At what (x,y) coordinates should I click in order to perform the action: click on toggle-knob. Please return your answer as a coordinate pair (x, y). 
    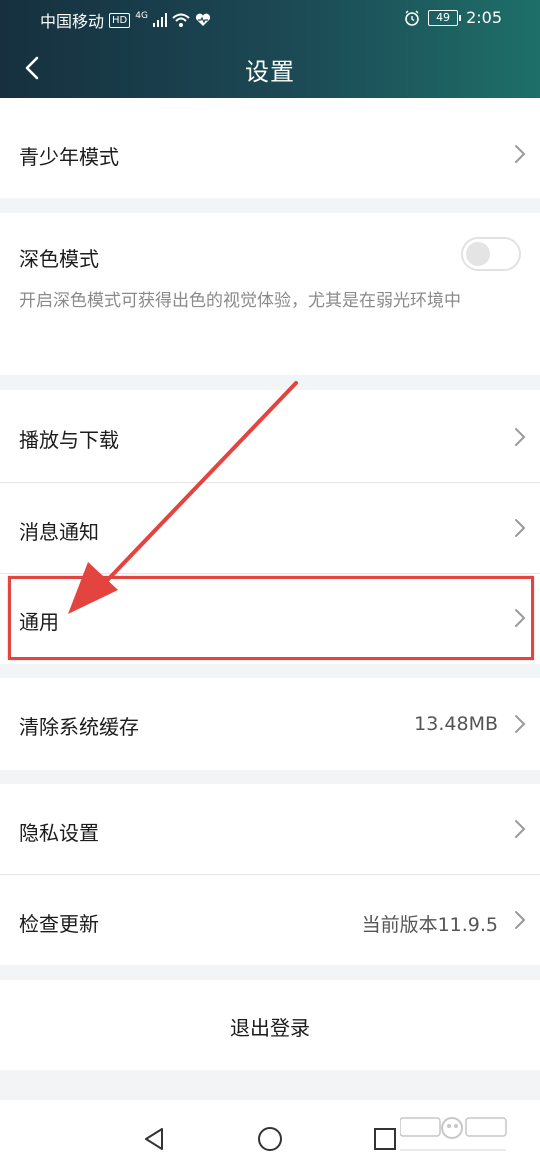
    Looking at the image, I should click on (478, 254).